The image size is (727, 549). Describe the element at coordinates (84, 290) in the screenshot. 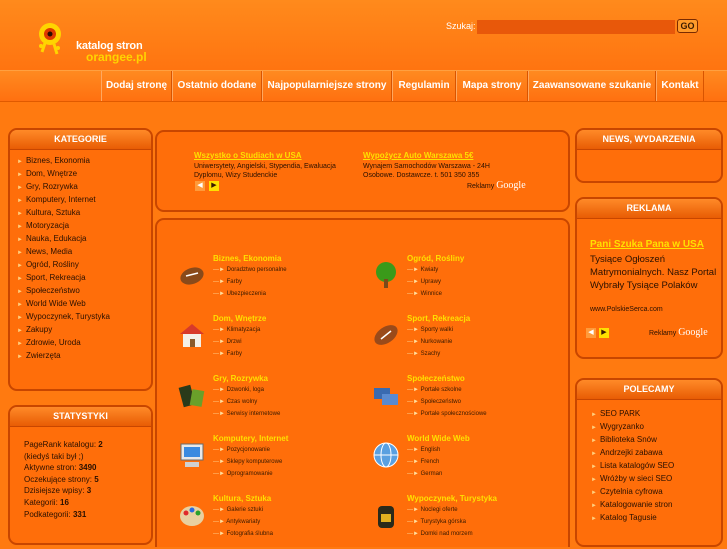

I see `category-link: ► Społeczeństwo` at that location.